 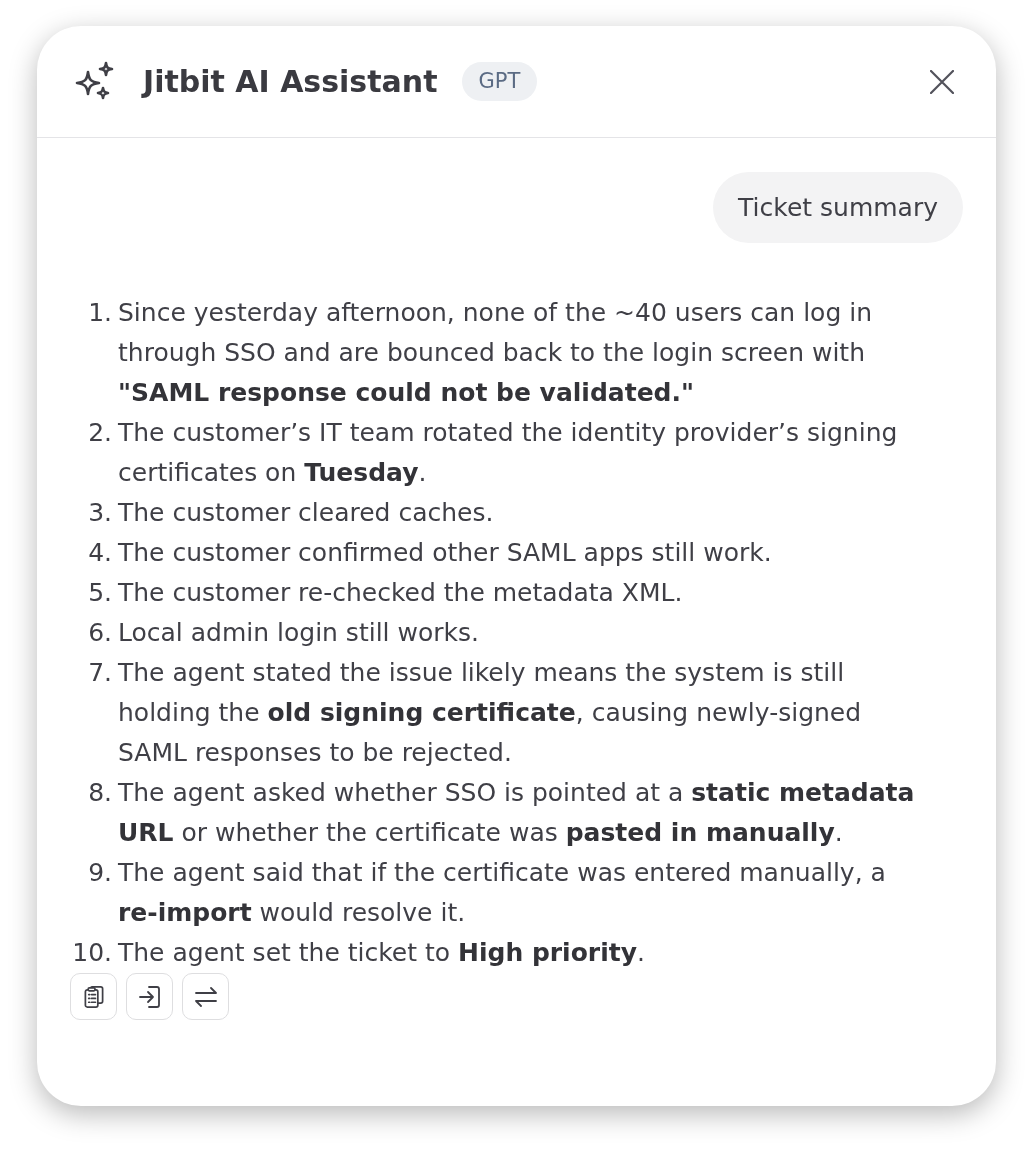 What do you see at coordinates (508, 453) in the screenshot?
I see `summary-item-text: The customer’s IT team rotated the identity provider’s signing certificates on Tuesday.` at bounding box center [508, 453].